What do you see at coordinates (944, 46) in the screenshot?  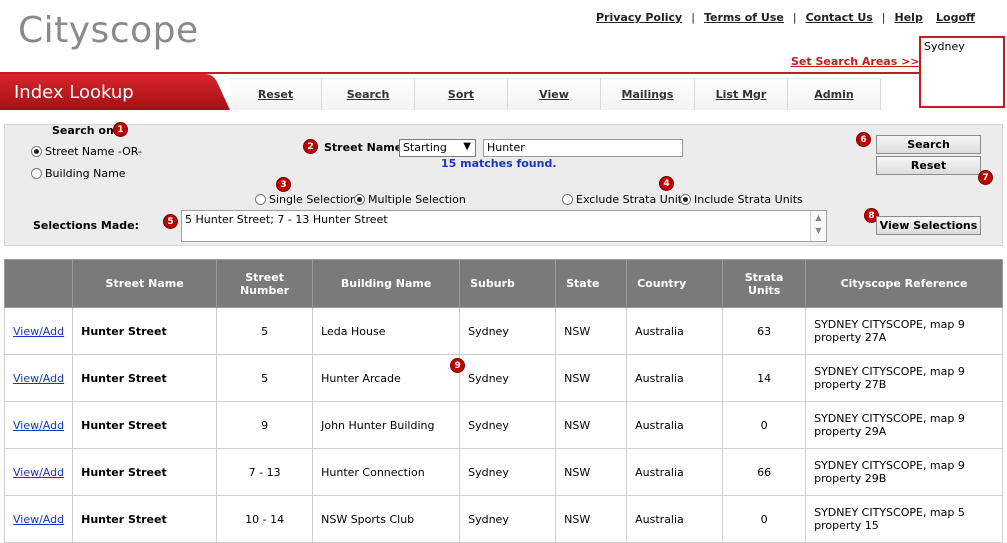 I see `search-area-value: Sydney` at bounding box center [944, 46].